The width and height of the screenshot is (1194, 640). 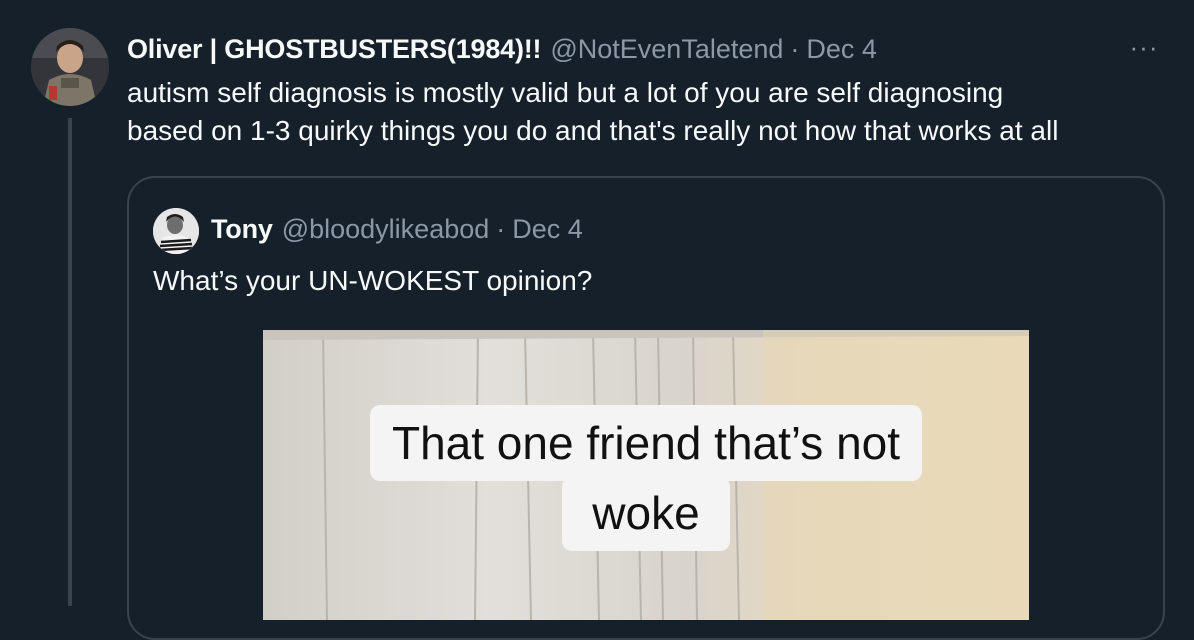 I want to click on quoted-tweet-text: What’s your UN-WOKEST opinion?, so click(x=373, y=280).